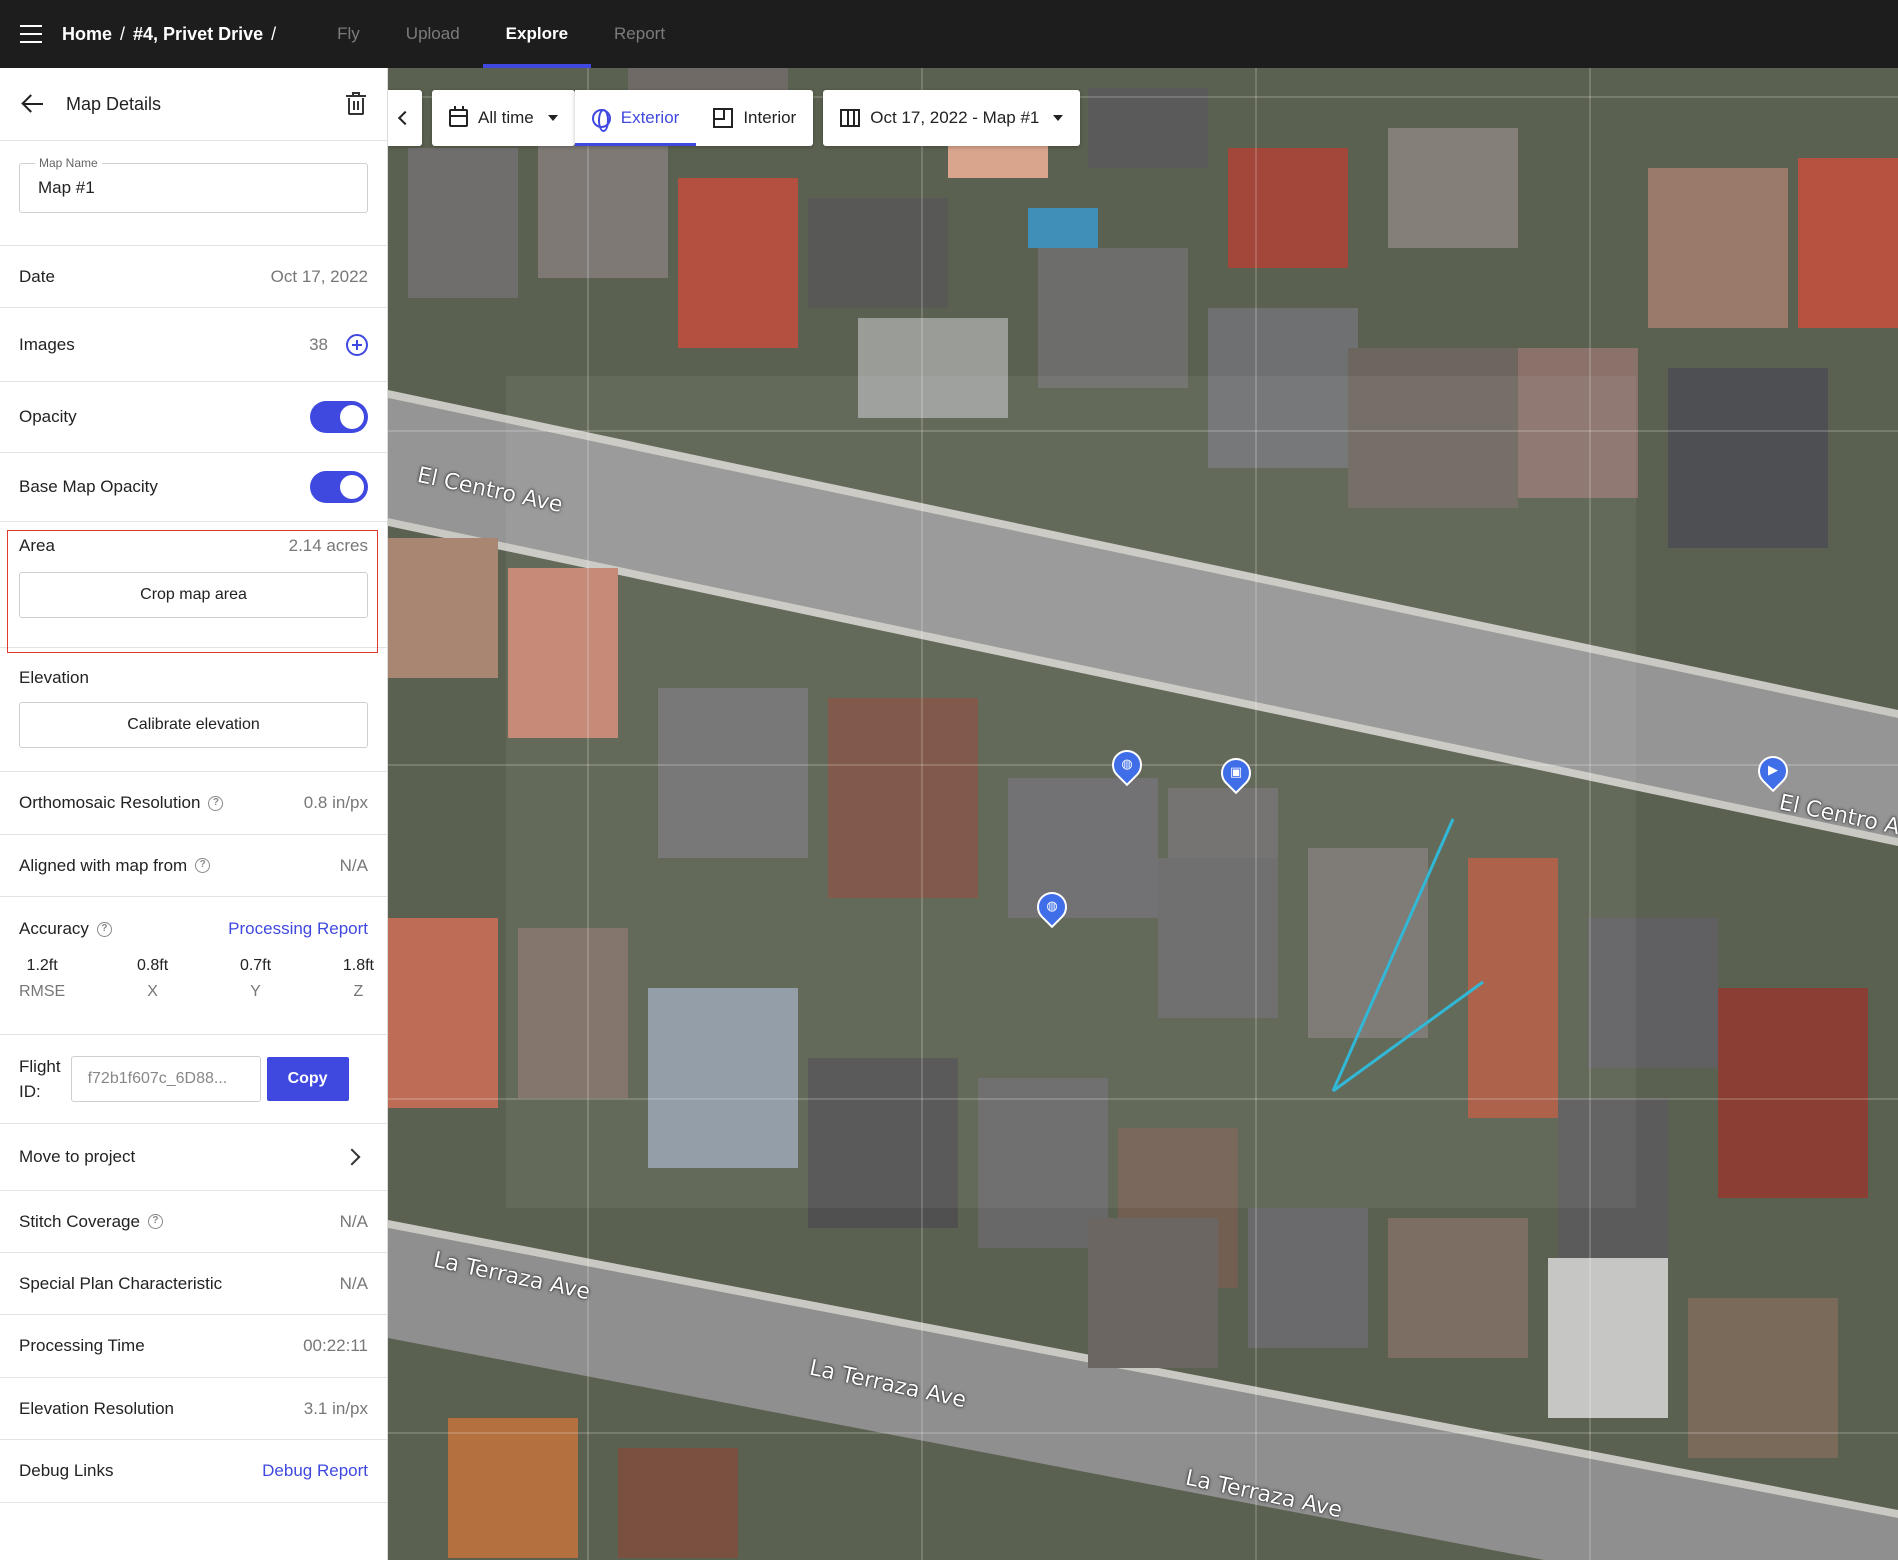 The height and width of the screenshot is (1560, 1898). Describe the element at coordinates (193, 1157) in the screenshot. I see `move-to-project-row: Move to project` at that location.